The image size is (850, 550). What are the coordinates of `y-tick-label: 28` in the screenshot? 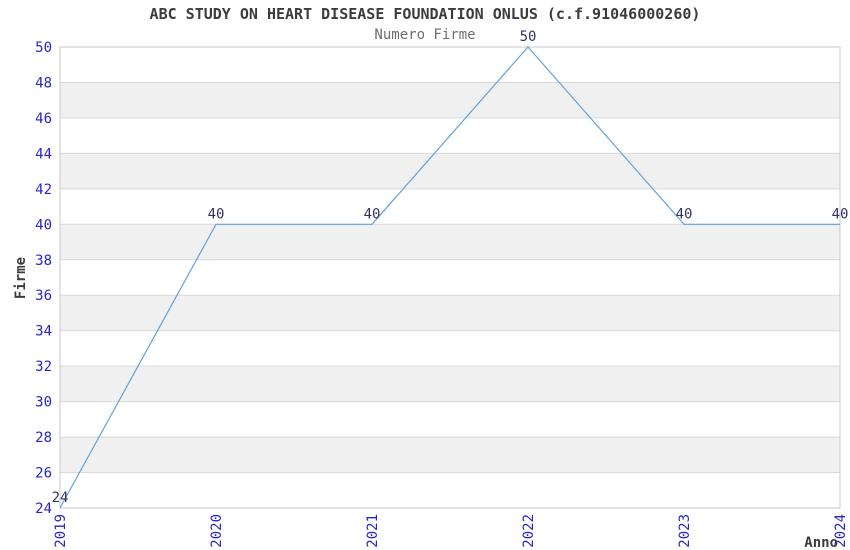 It's located at (43, 438).